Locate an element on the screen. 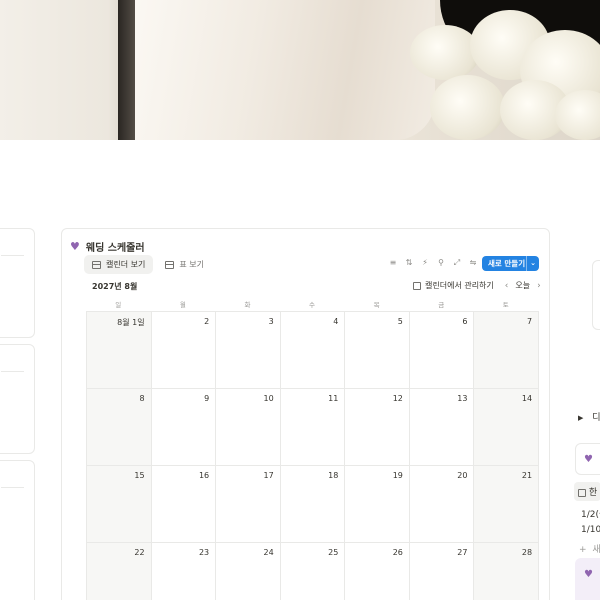  calendar-day: 20 is located at coordinates (442, 504).